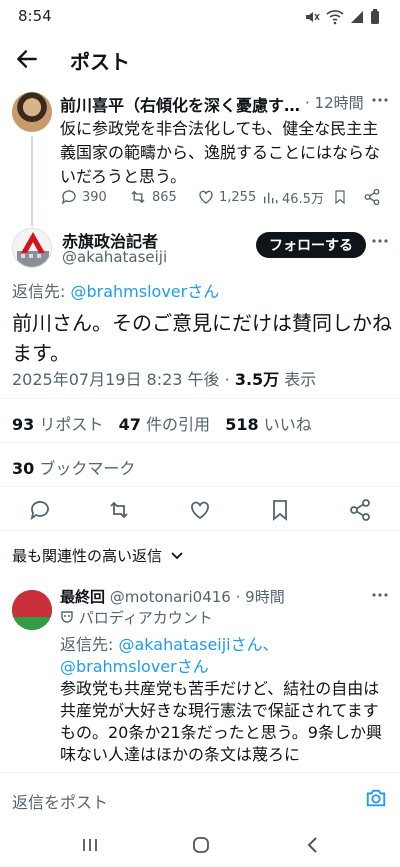 The height and width of the screenshot is (867, 400). I want to click on camera-icon, so click(376, 798).